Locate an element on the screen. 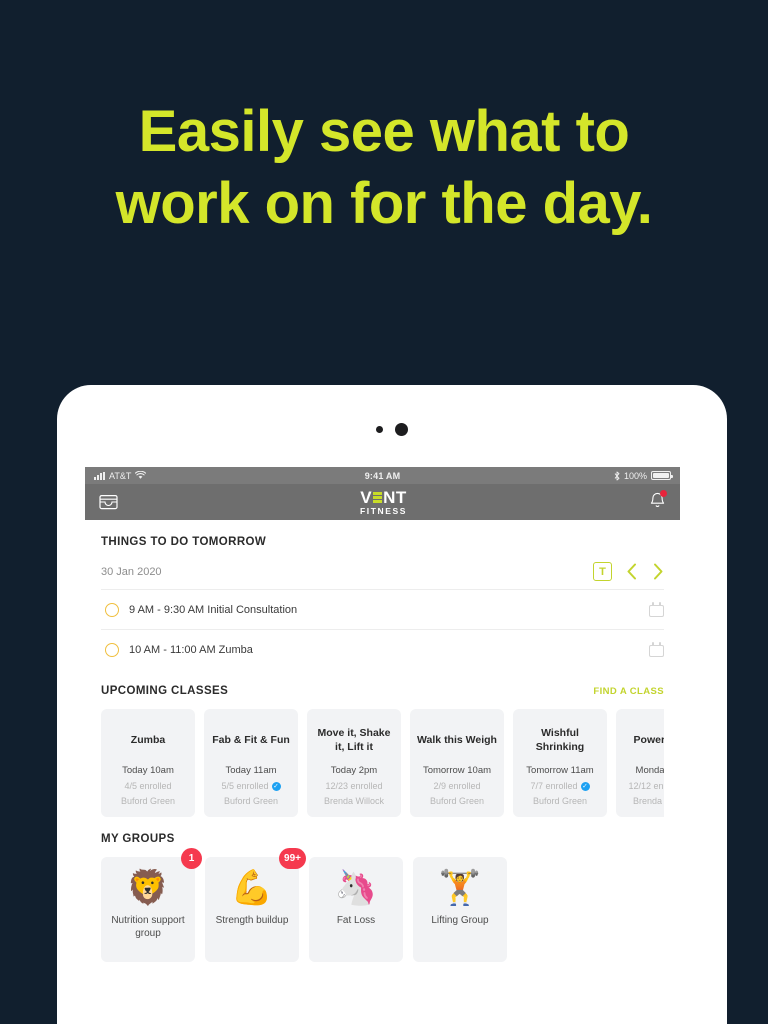 This screenshot has width=768, height=1024. front-camera-icon is located at coordinates (401, 429).